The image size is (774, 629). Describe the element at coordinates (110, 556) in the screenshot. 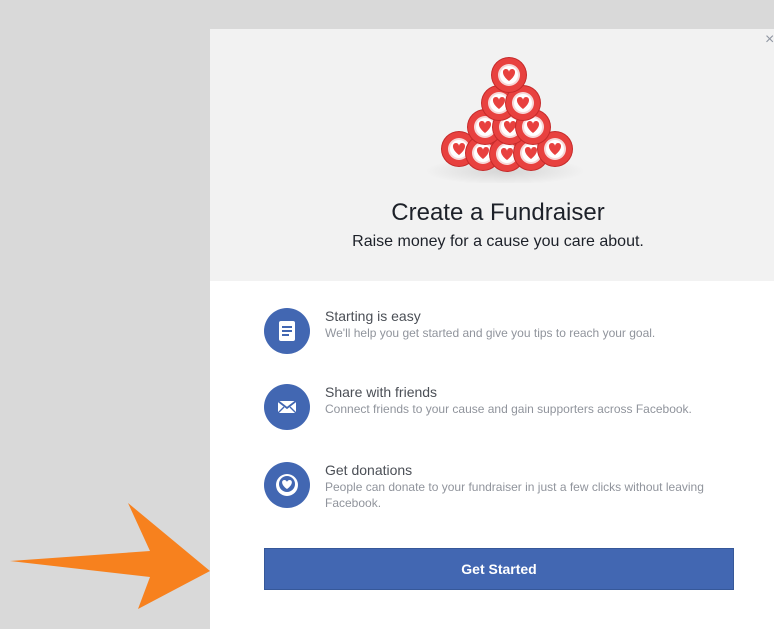

I see `arrow-pointer-icon` at that location.